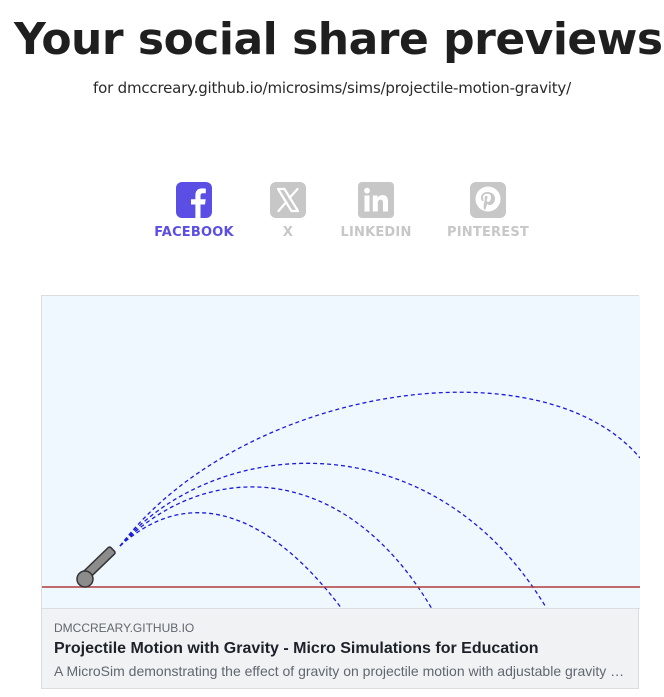 Image resolution: width=664 pixels, height=697 pixels. What do you see at coordinates (488, 200) in the screenshot?
I see `pinterest-icon` at bounding box center [488, 200].